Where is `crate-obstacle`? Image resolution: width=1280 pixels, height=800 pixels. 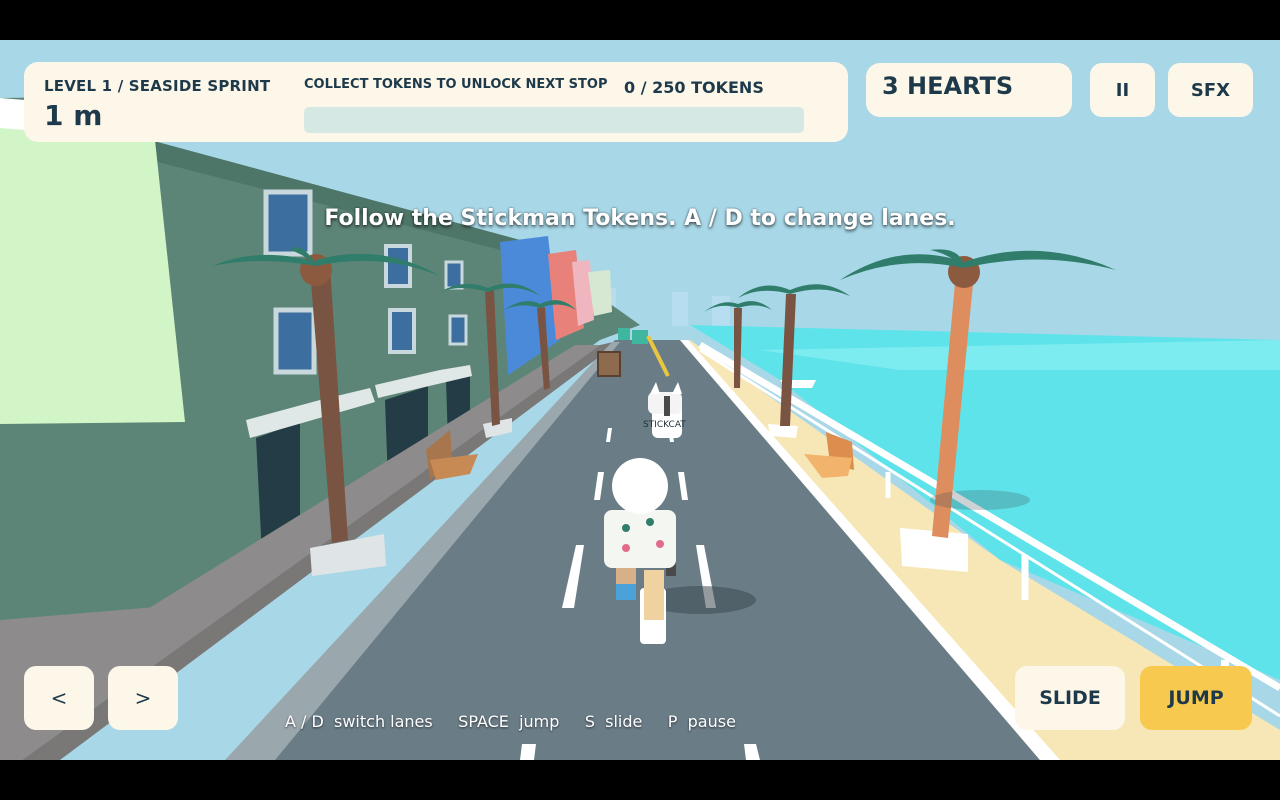
crate-obstacle is located at coordinates (609, 364).